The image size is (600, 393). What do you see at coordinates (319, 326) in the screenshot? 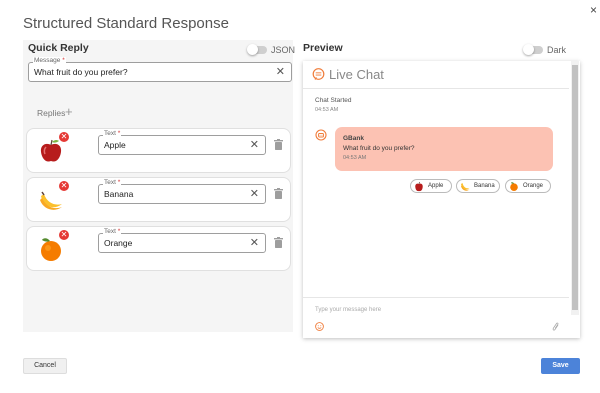
I see `emoji-icon` at bounding box center [319, 326].